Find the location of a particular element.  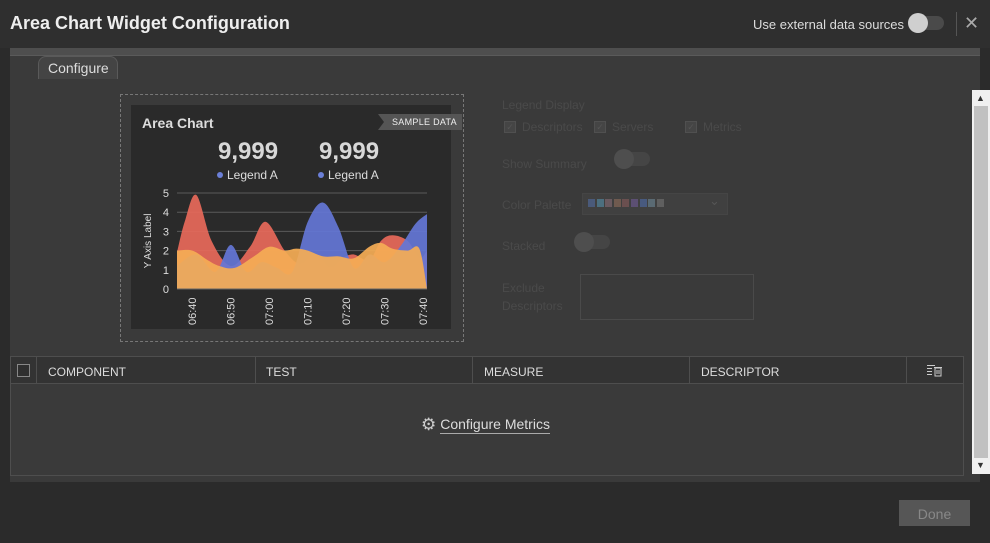

exclude-descriptors-input is located at coordinates (667, 297).